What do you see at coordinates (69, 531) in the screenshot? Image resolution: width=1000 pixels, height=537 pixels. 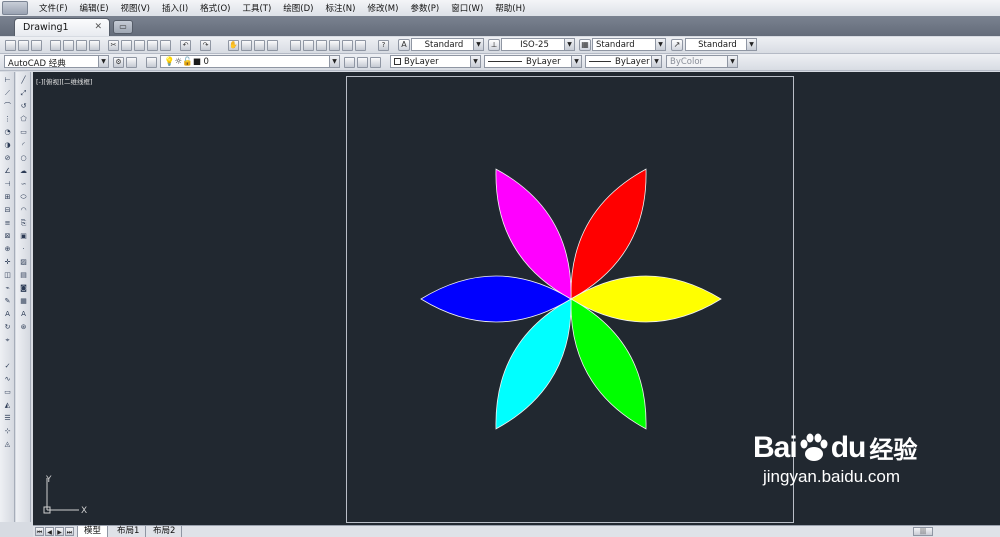 I see `last-layout-arrow-icon: ⏭` at bounding box center [69, 531].